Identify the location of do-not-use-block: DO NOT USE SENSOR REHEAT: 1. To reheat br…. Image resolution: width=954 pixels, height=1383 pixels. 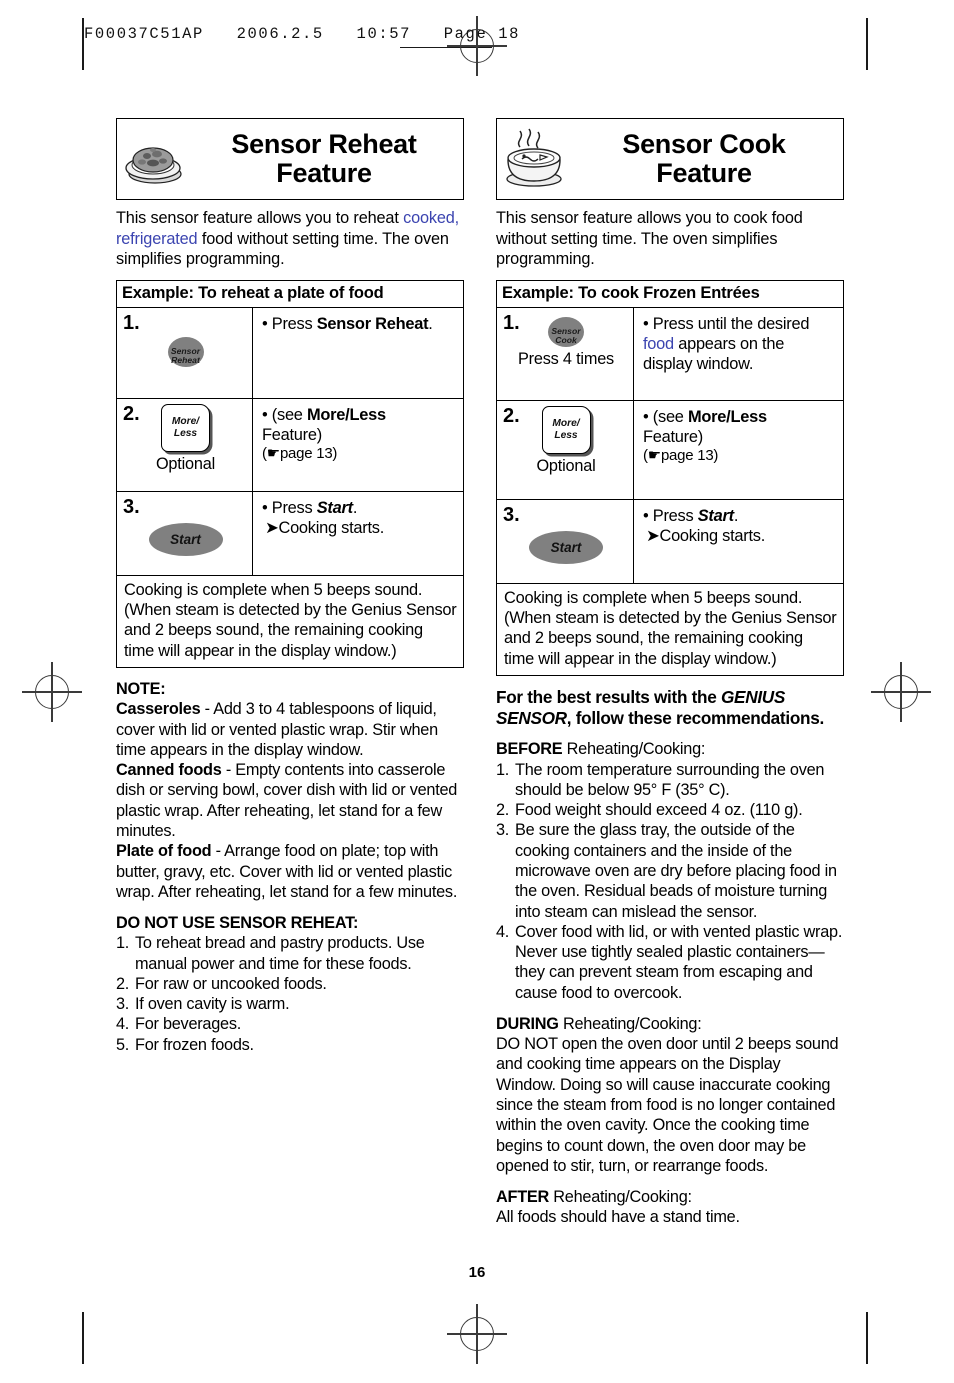
(290, 984).